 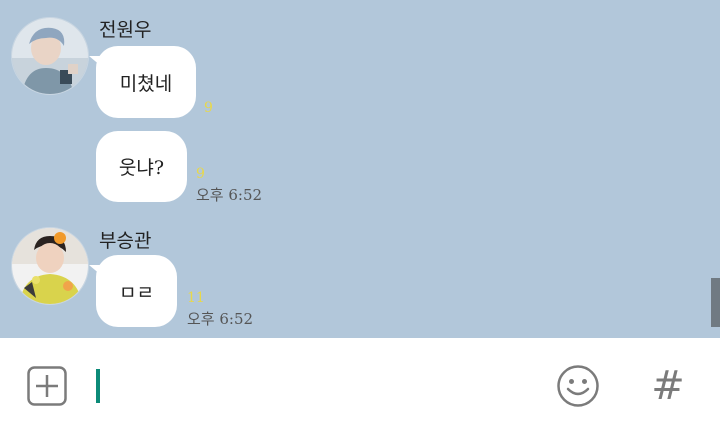 What do you see at coordinates (50, 56) in the screenshot?
I see `avatar-jeonwonwoo` at bounding box center [50, 56].